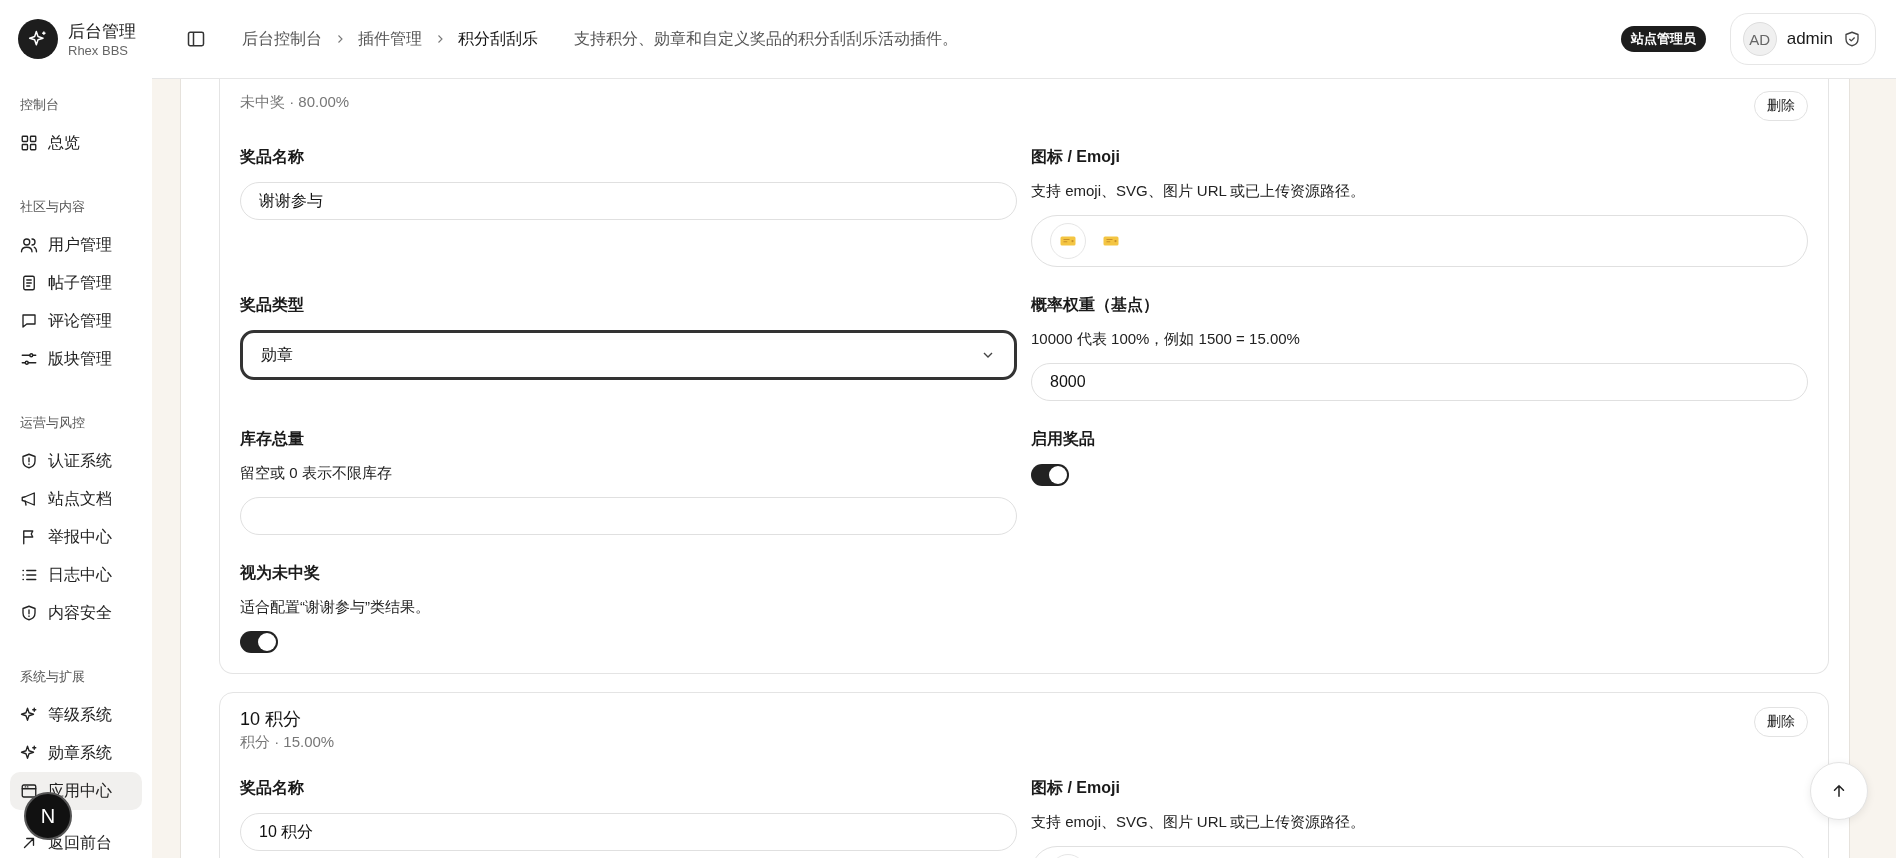 This screenshot has width=1896, height=858. I want to click on grid-icon, so click(29, 143).